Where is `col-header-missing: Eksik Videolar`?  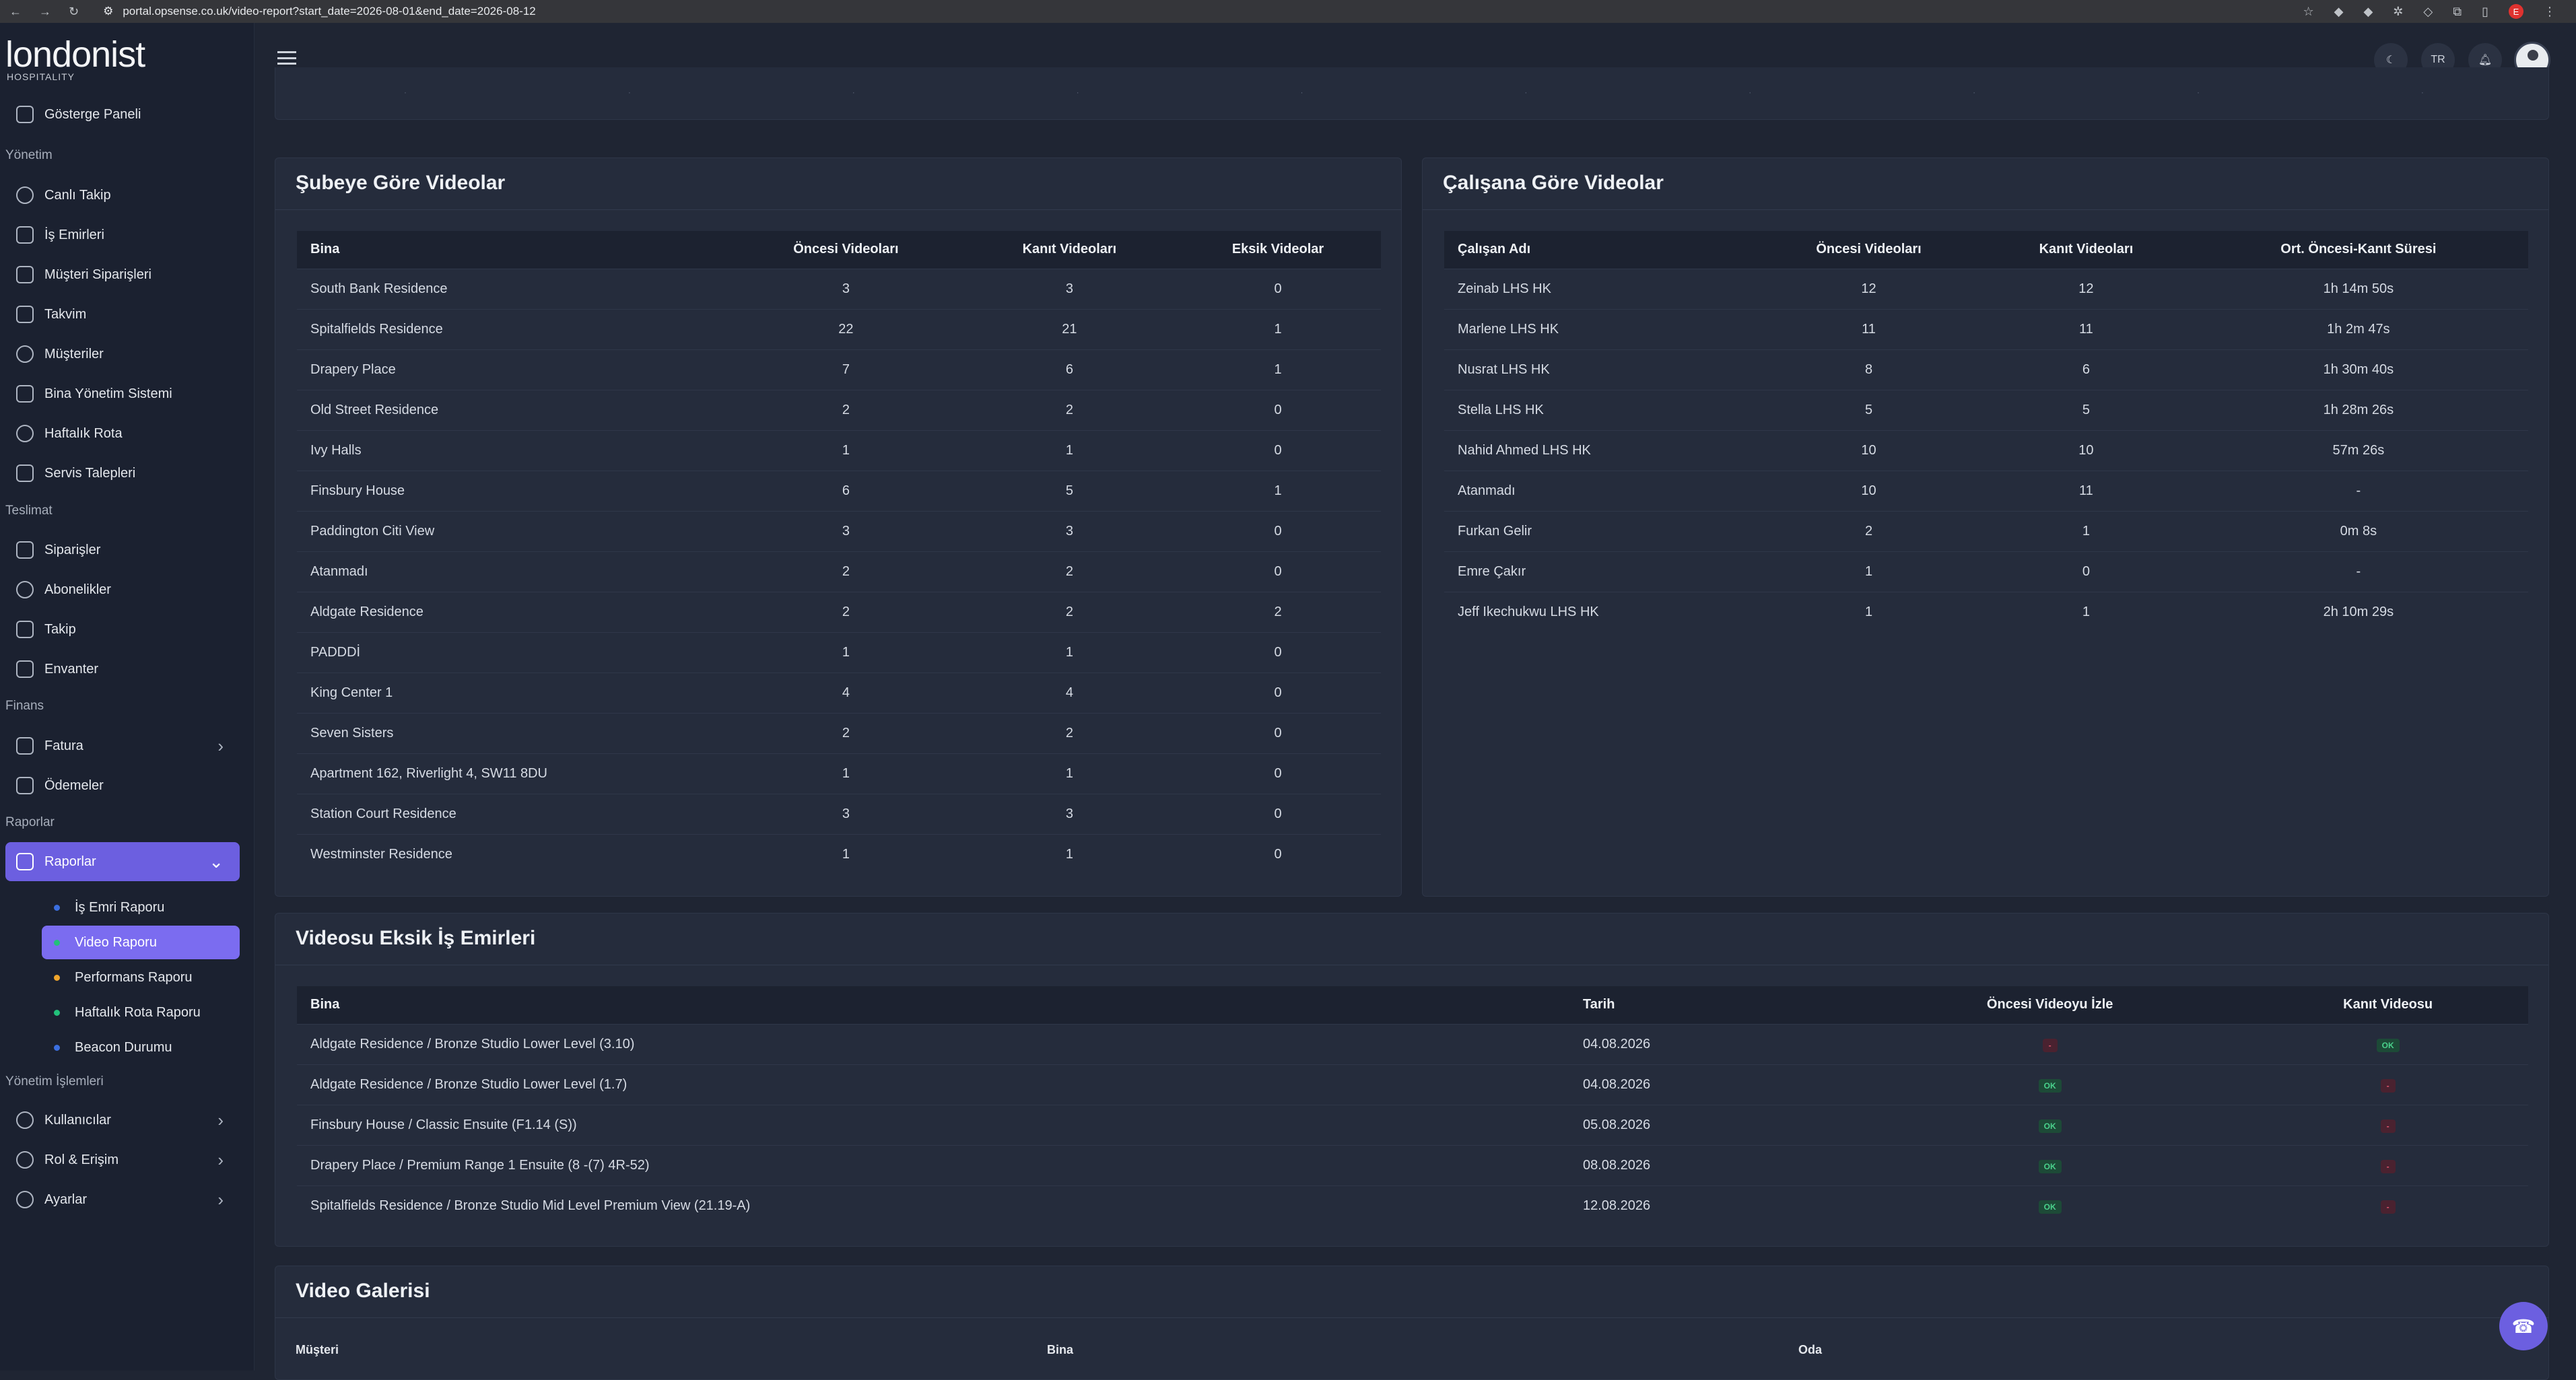
col-header-missing: Eksik Videolar is located at coordinates (1278, 250).